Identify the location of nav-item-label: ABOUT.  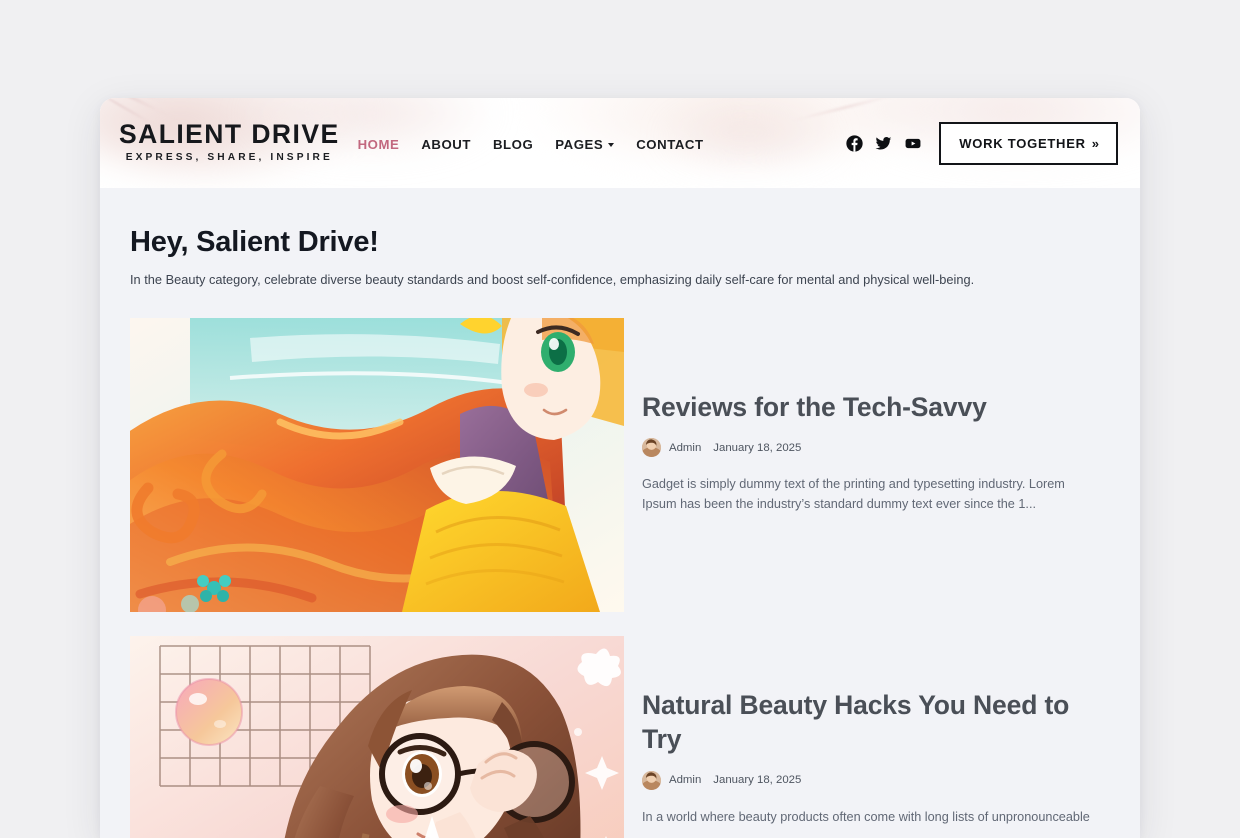
(446, 144).